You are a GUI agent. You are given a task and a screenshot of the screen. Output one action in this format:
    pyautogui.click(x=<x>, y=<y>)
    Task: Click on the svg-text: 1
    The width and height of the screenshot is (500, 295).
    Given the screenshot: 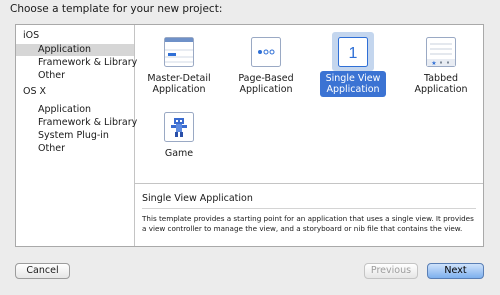 What is the action you would take?
    pyautogui.click(x=353, y=53)
    